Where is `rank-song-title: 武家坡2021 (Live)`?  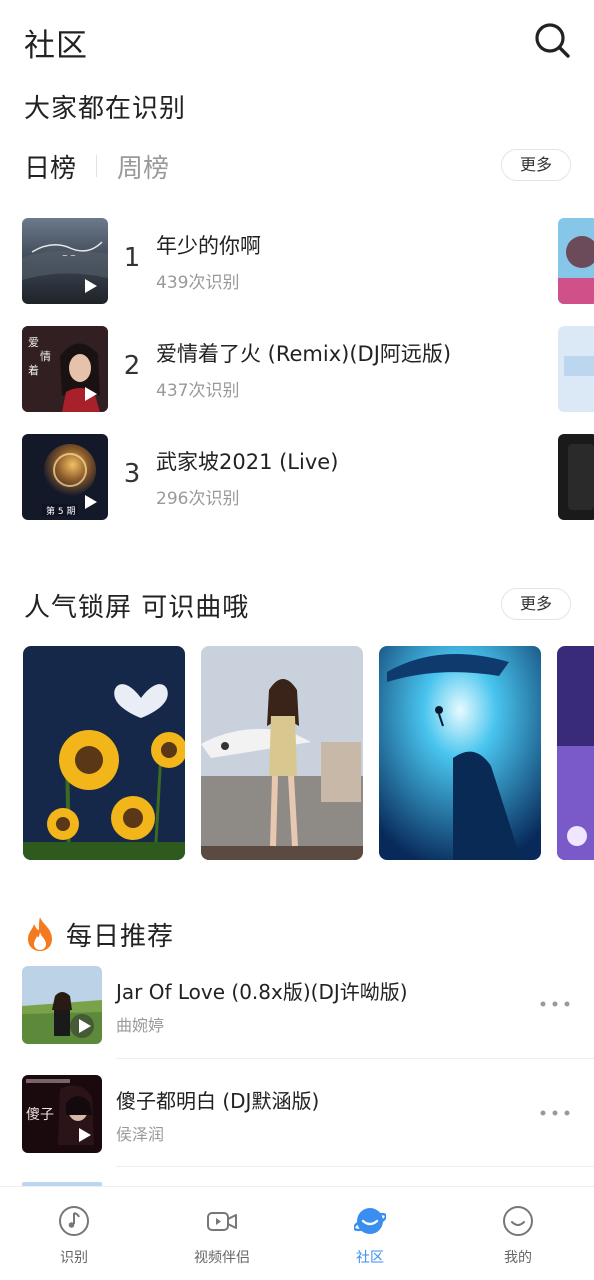 rank-song-title: 武家坡2021 (Live) is located at coordinates (247, 462).